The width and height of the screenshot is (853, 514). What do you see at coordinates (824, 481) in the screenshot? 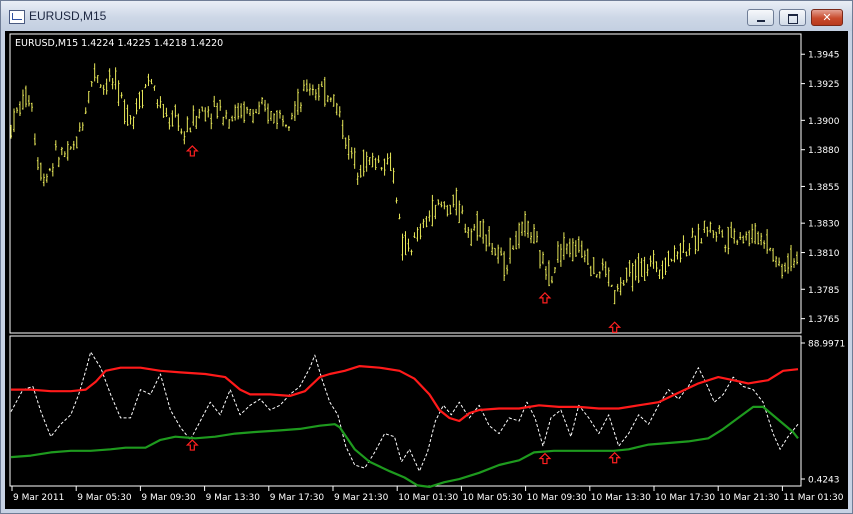
I see `indicator-y-tick-label: 0.4243` at bounding box center [824, 481].